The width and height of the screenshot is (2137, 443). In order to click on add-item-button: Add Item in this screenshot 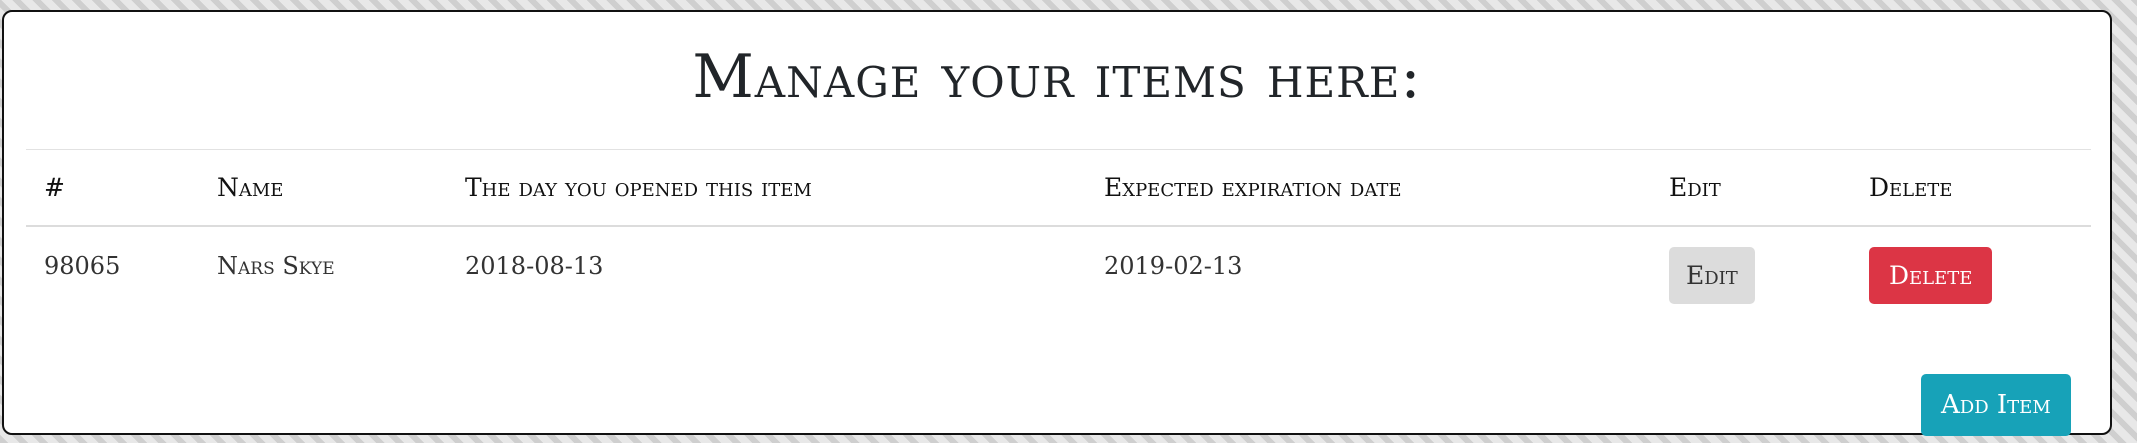, I will do `click(1996, 405)`.